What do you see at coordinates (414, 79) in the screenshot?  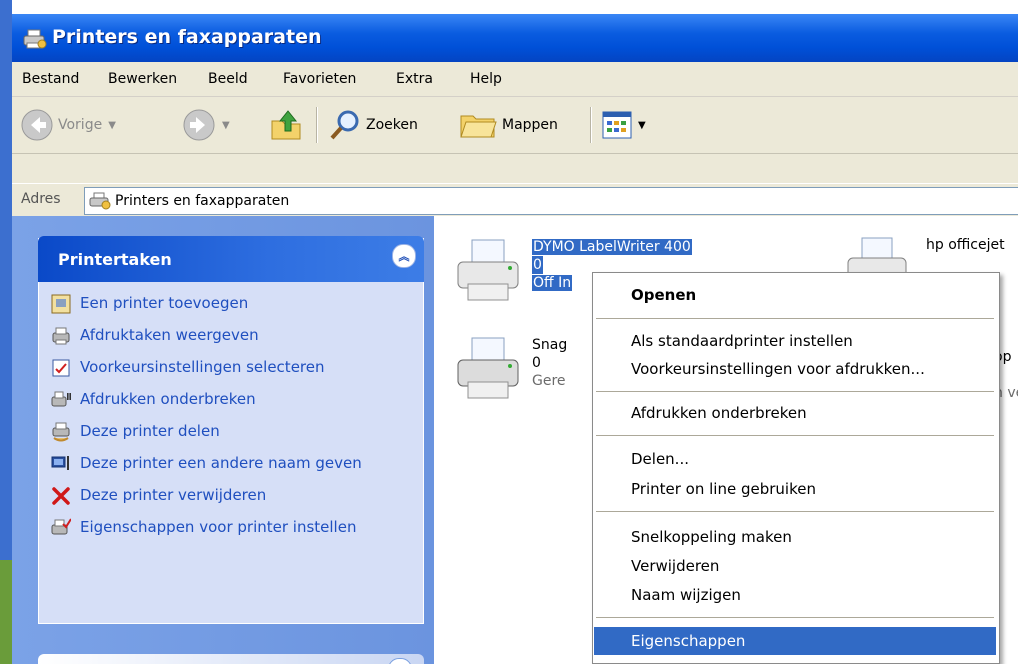 I see `menu-extra: Extra` at bounding box center [414, 79].